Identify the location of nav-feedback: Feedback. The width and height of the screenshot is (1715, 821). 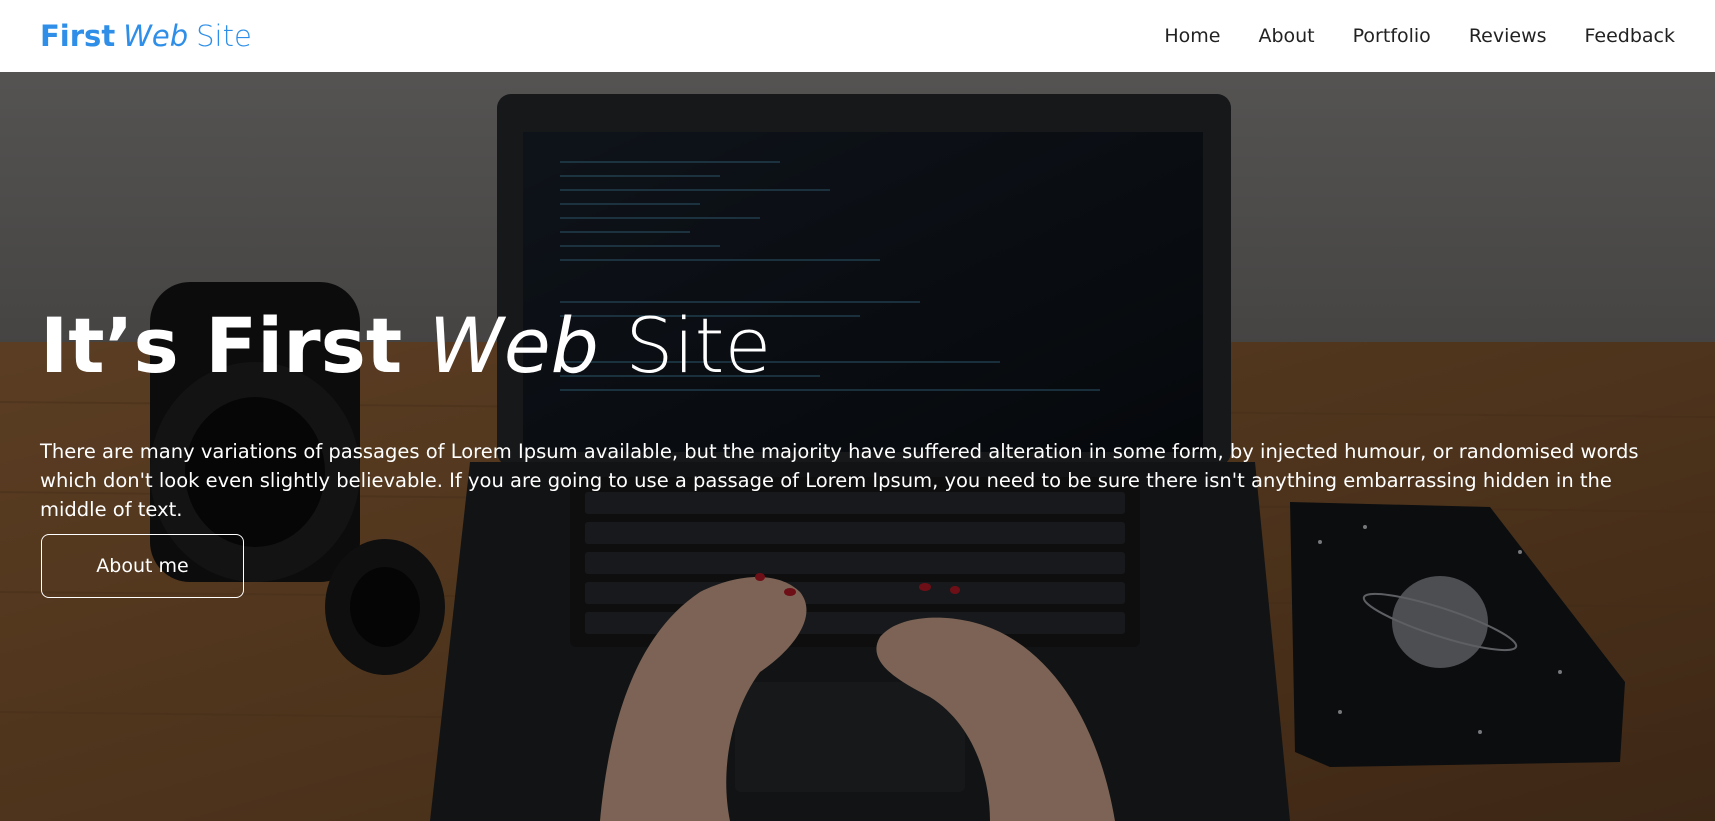
(1630, 36).